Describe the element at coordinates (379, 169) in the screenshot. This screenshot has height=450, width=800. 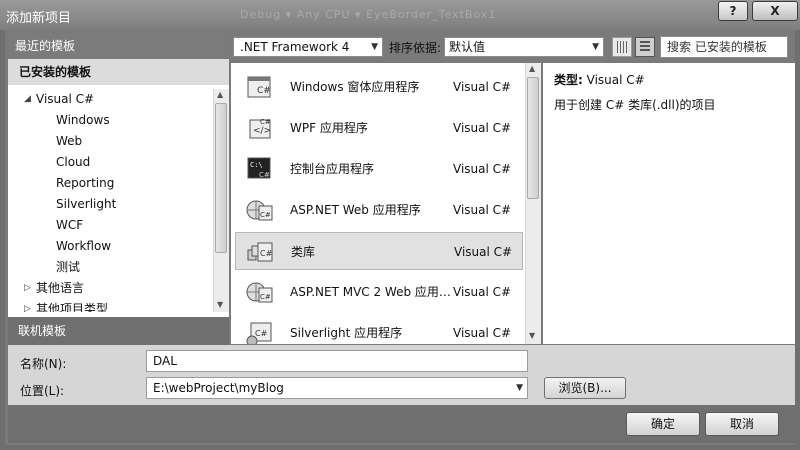
I see `template-row: C:\ C# 控制台应用程序 Visual C#` at that location.